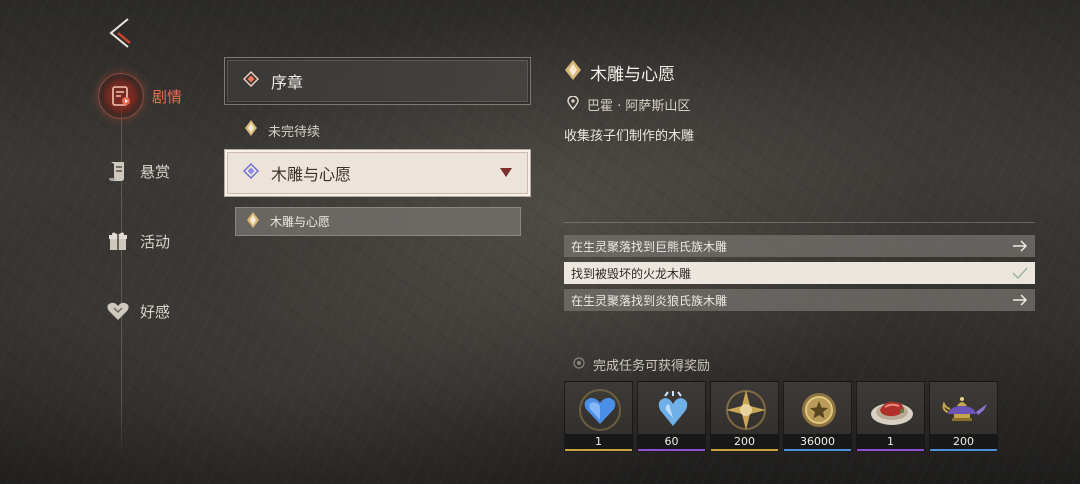 The image size is (1080, 484). Describe the element at coordinates (649, 300) in the screenshot. I see `objective-text: 在生灵聚落找到炎狼氏族木雕` at that location.